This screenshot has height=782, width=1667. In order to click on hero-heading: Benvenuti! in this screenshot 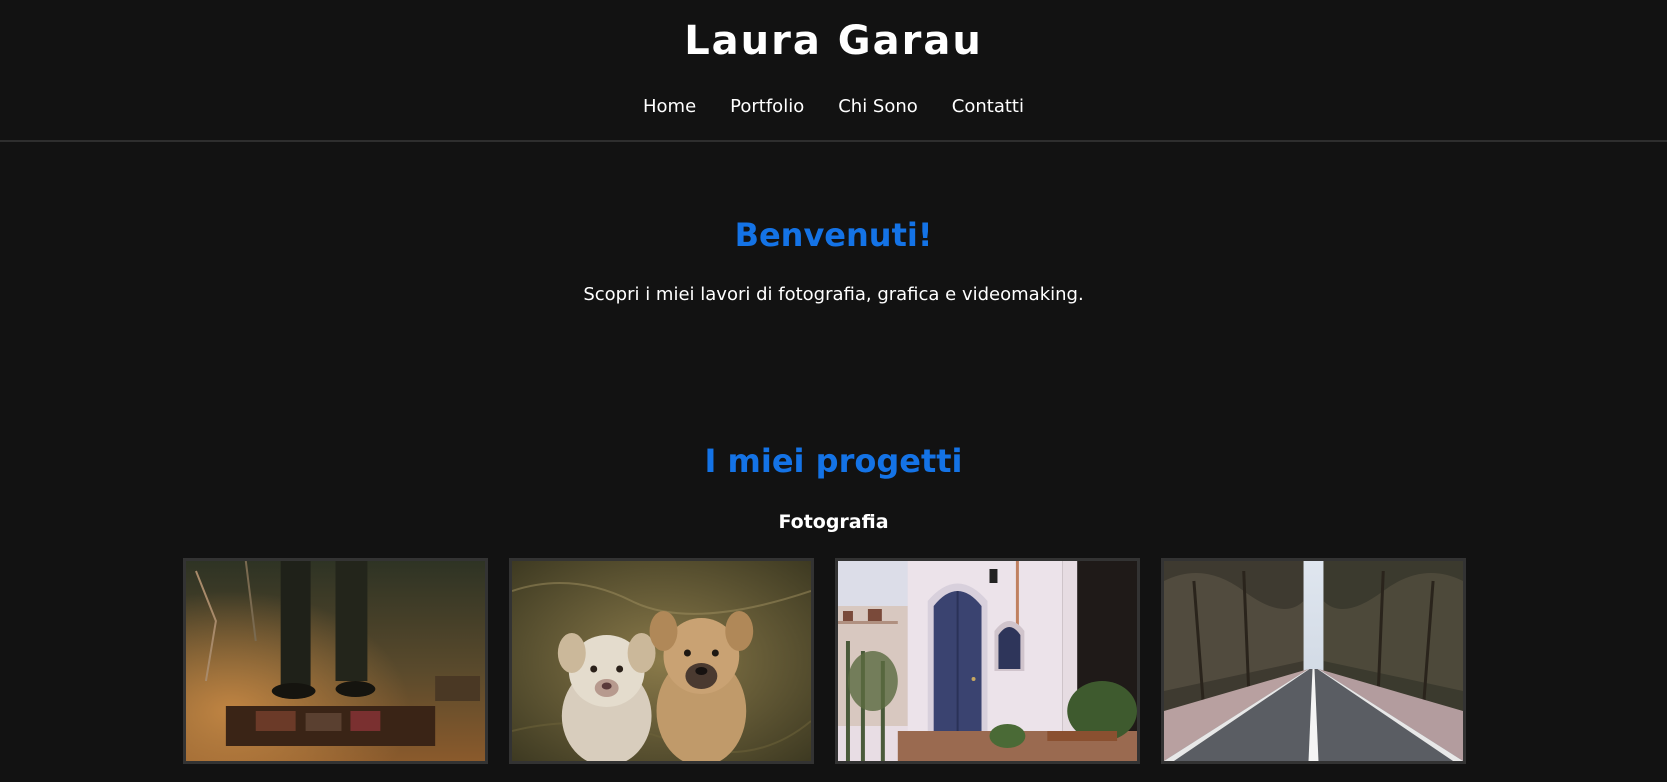, I will do `click(833, 235)`.